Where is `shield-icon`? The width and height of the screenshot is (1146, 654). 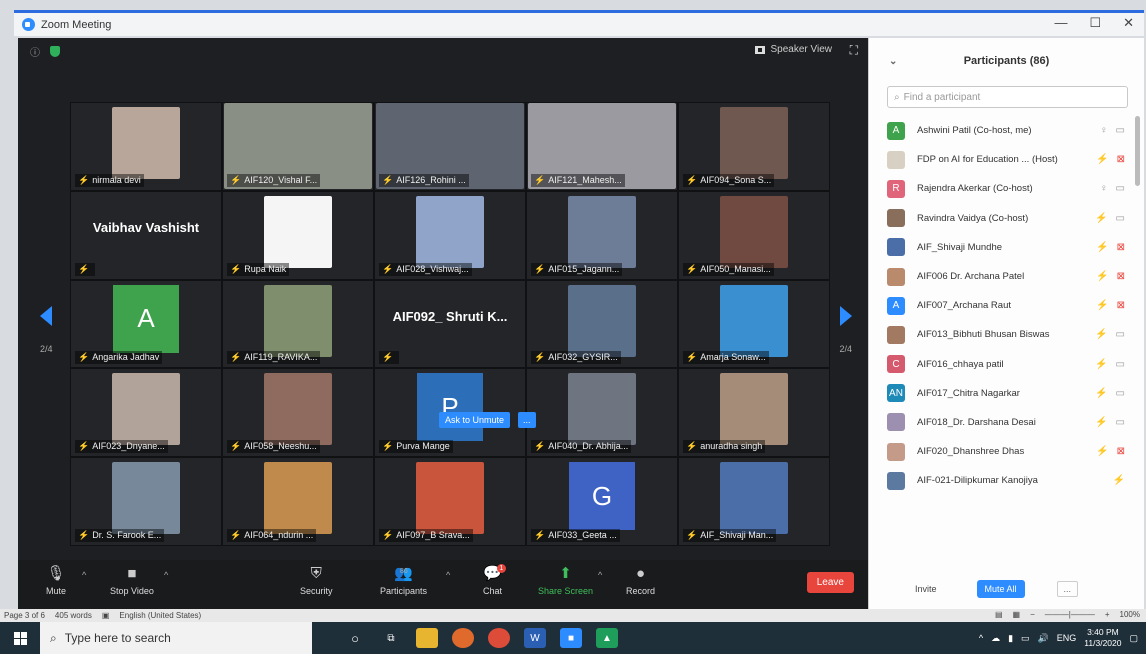
shield-icon is located at coordinates (55, 51).